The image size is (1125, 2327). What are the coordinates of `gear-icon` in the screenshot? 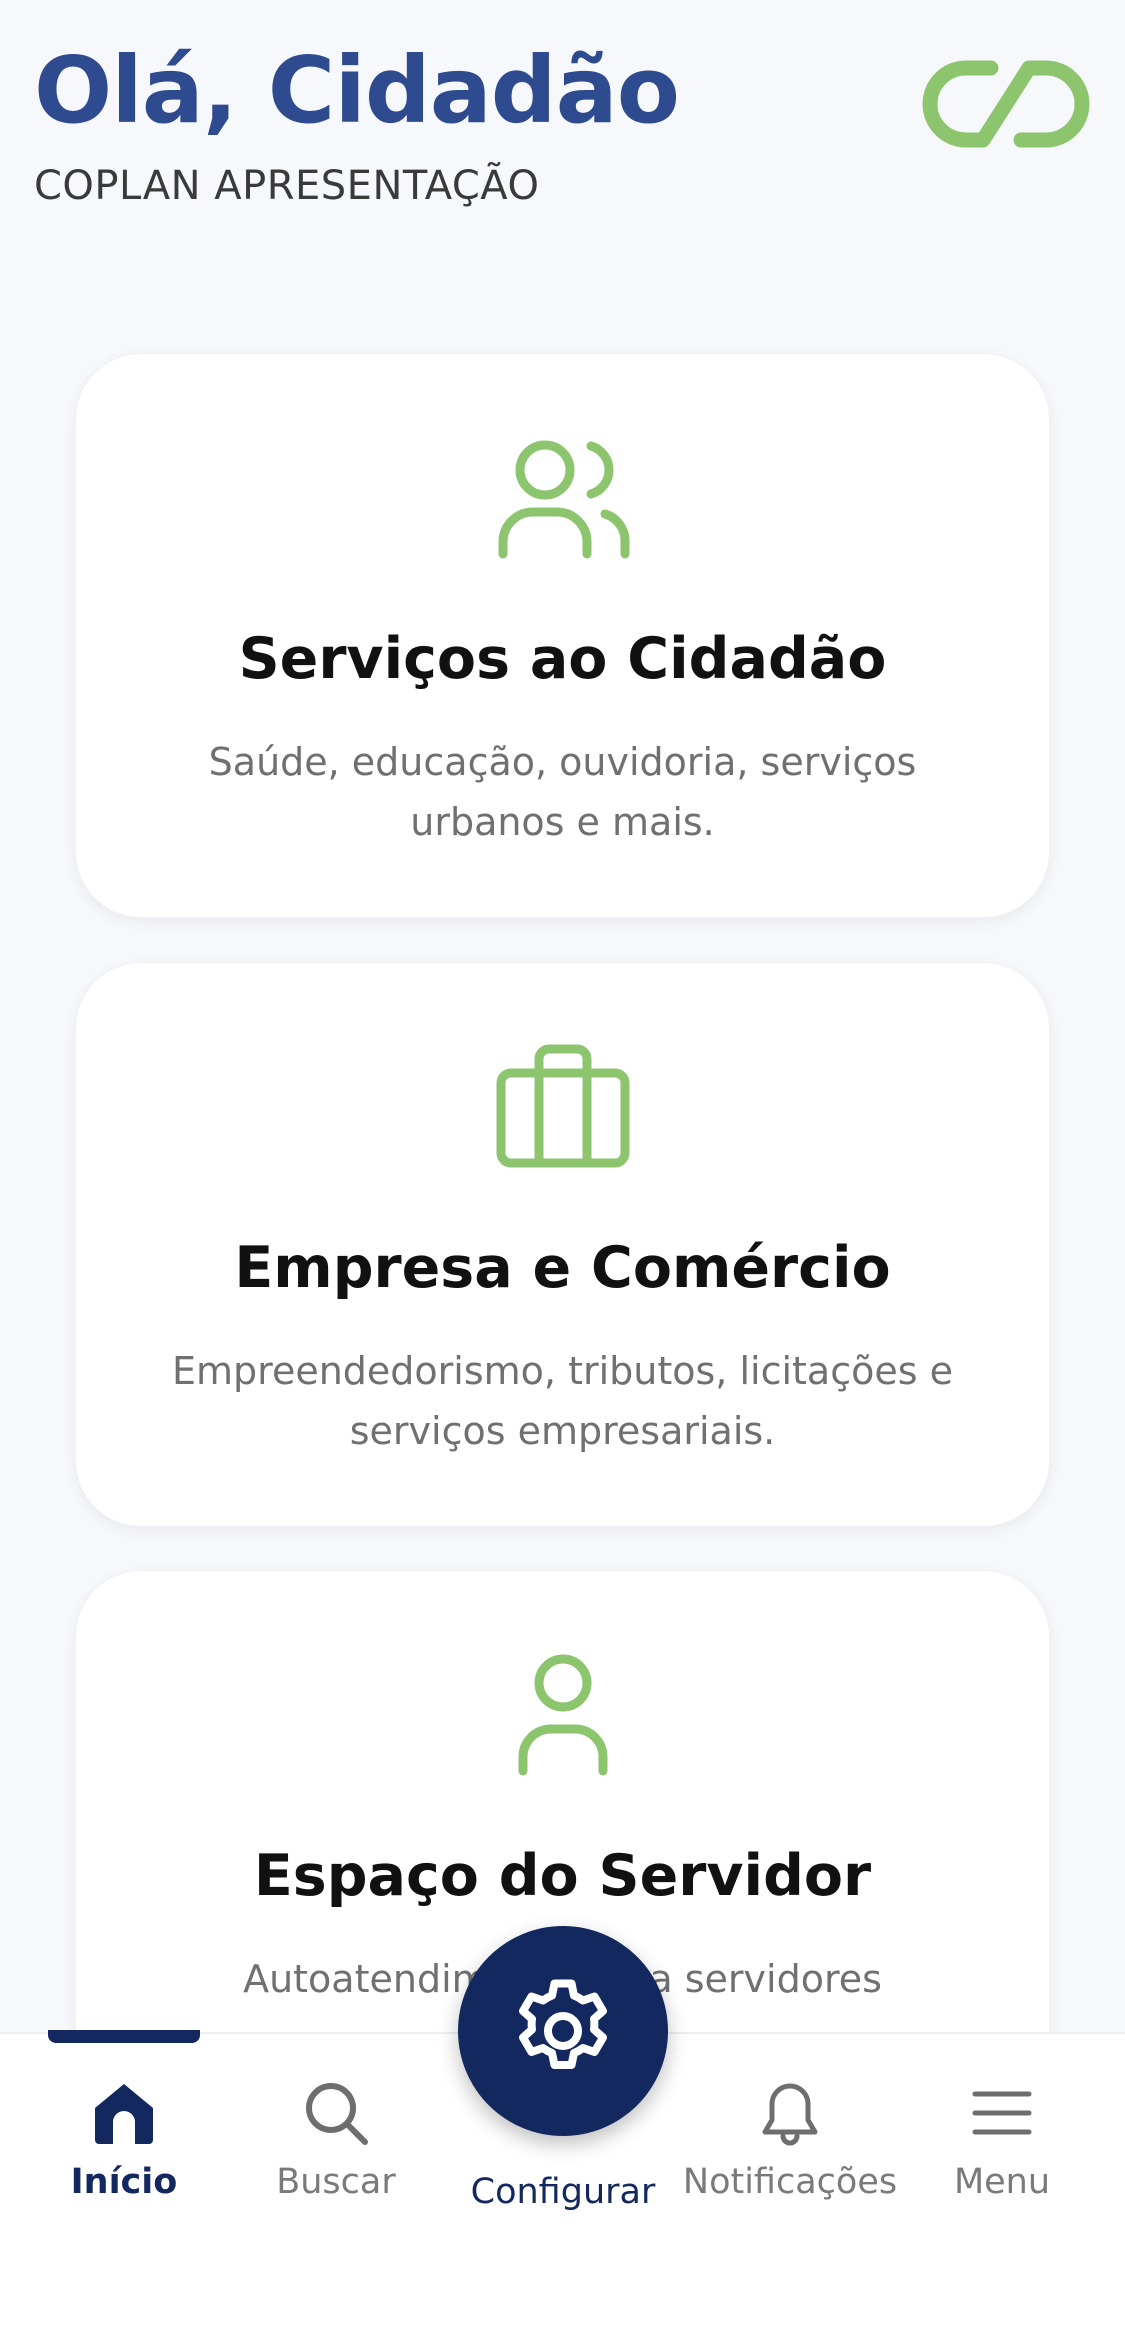 It's located at (563, 2024).